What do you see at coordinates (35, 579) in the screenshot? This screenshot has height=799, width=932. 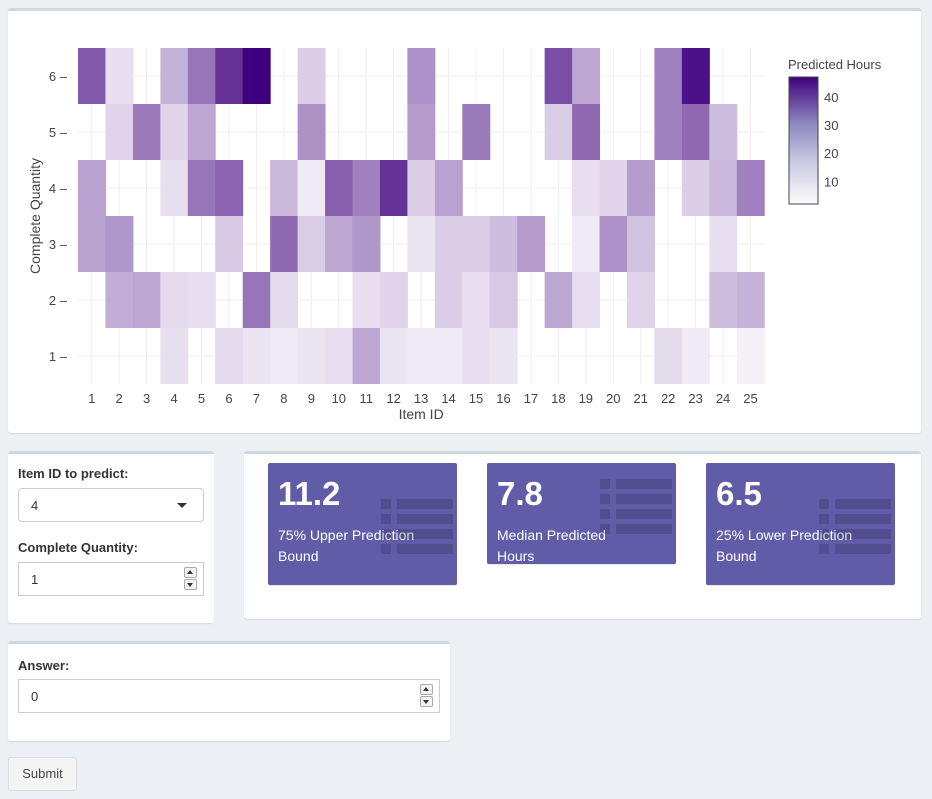 I see `complete-quantity-value: 1` at bounding box center [35, 579].